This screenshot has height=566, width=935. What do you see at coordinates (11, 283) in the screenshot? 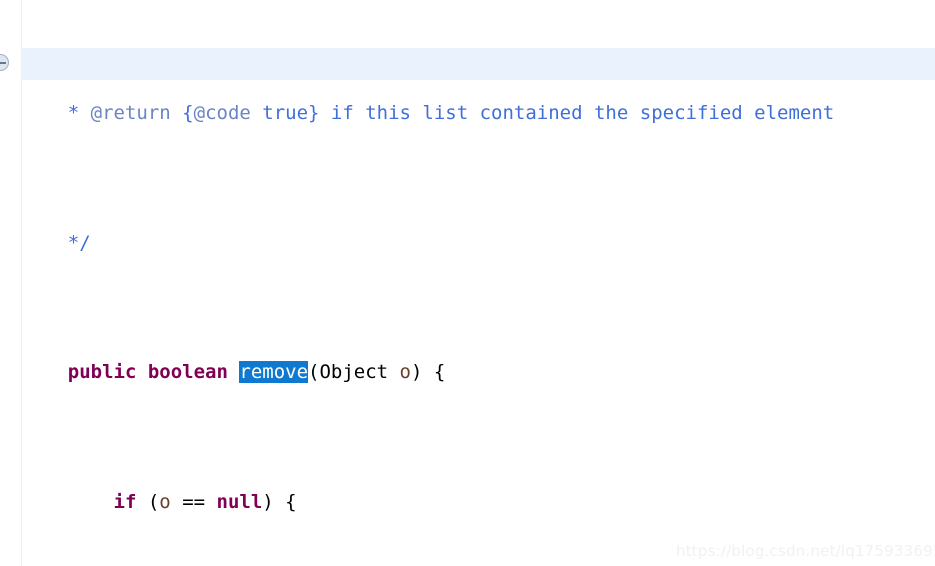
I see `editor-gutter` at bounding box center [11, 283].